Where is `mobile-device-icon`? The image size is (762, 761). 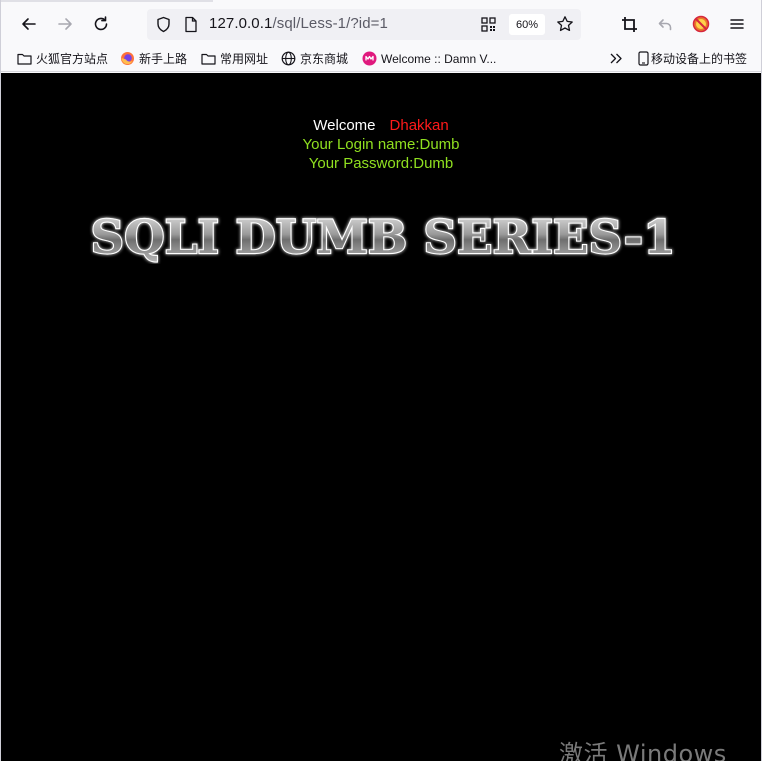 mobile-device-icon is located at coordinates (643, 58).